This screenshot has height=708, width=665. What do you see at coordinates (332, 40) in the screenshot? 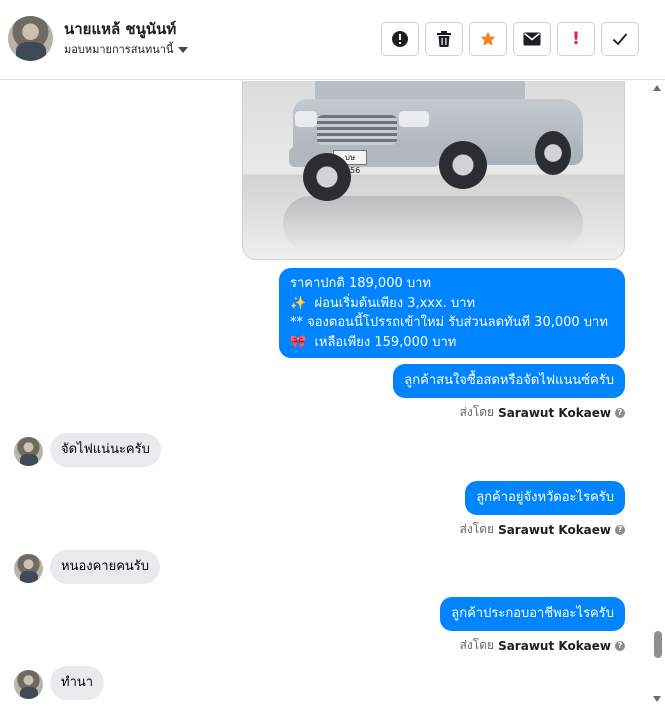
I see `conversation-header: นายแหล้ ชนูนันท์ มอบหมายการสนทนานี้ !` at bounding box center [332, 40].